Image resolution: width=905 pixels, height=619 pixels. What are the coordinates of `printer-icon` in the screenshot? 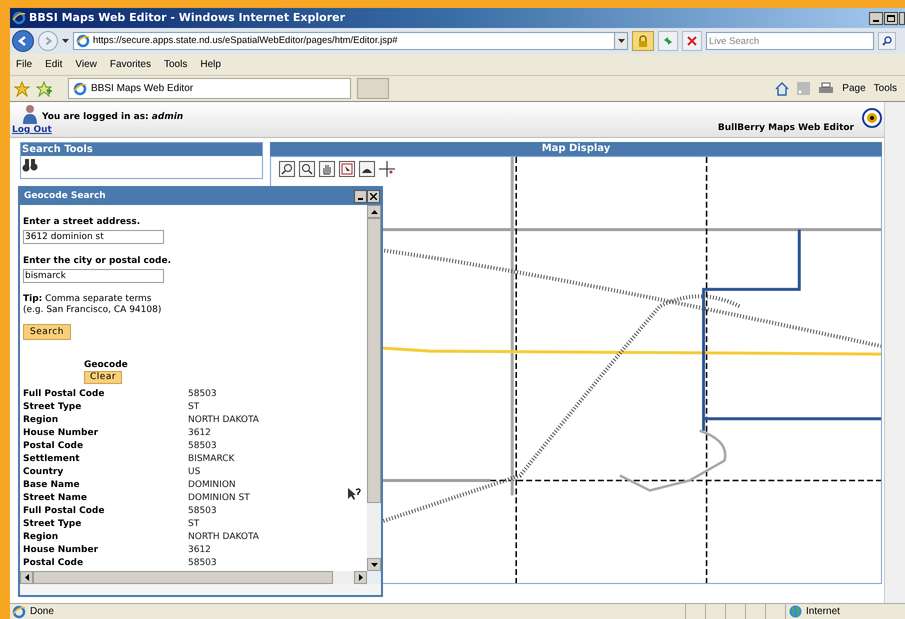 It's located at (826, 89).